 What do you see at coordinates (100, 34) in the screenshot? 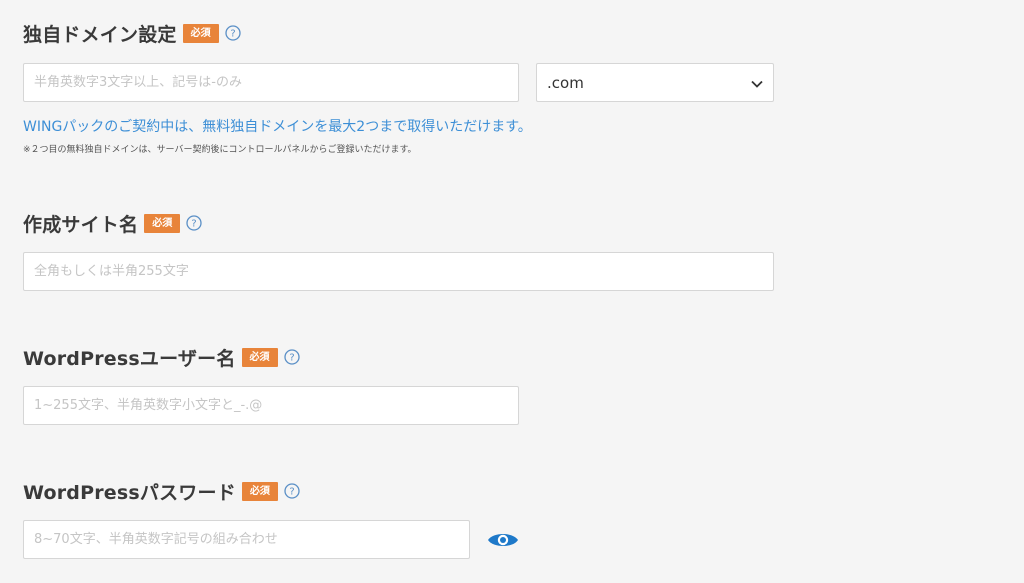
I see `domain-setting-label: 独自ドメイン設定` at bounding box center [100, 34].